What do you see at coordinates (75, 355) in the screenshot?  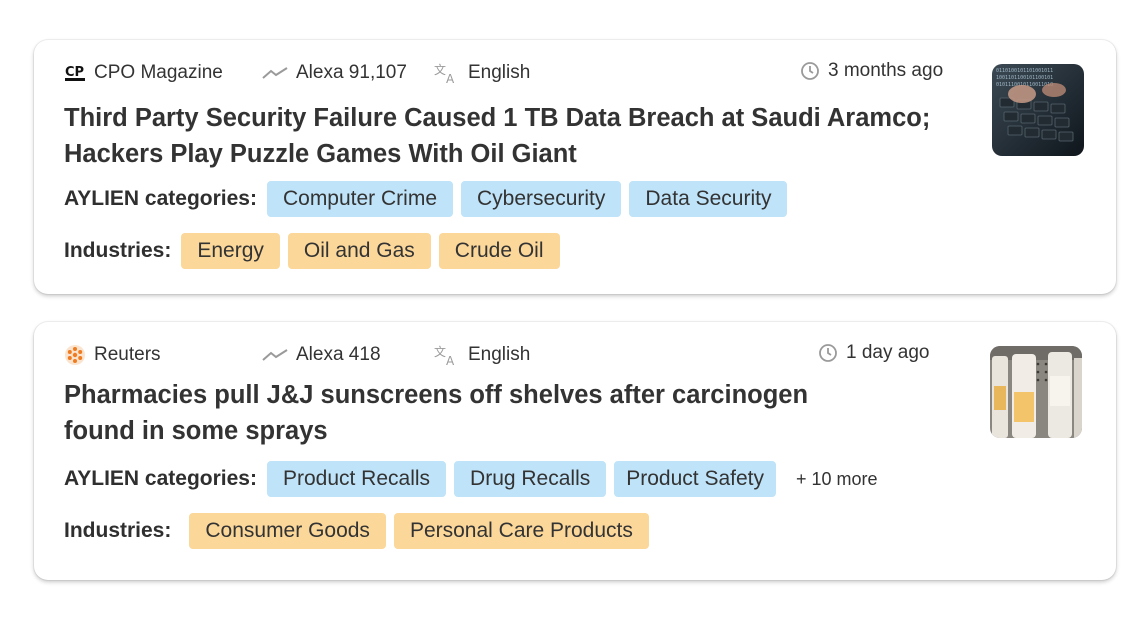 I see `reuters-logo` at bounding box center [75, 355].